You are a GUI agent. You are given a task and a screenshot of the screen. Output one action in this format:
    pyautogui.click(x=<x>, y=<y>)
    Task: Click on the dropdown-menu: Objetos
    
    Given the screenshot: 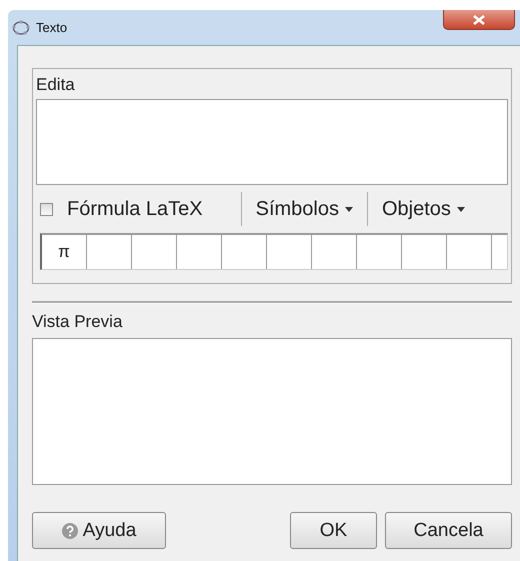 What is the action you would take?
    pyautogui.click(x=427, y=209)
    